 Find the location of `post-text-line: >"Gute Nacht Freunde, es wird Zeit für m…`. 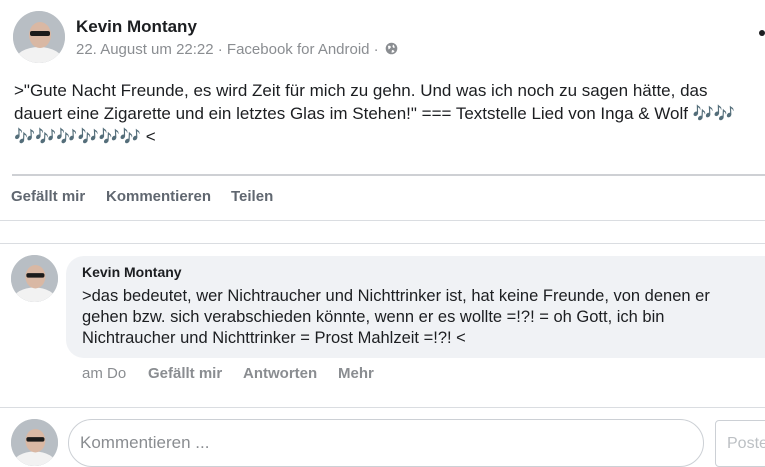

post-text-line: >"Gute Nacht Freunde, es wird Zeit für m… is located at coordinates (361, 90).